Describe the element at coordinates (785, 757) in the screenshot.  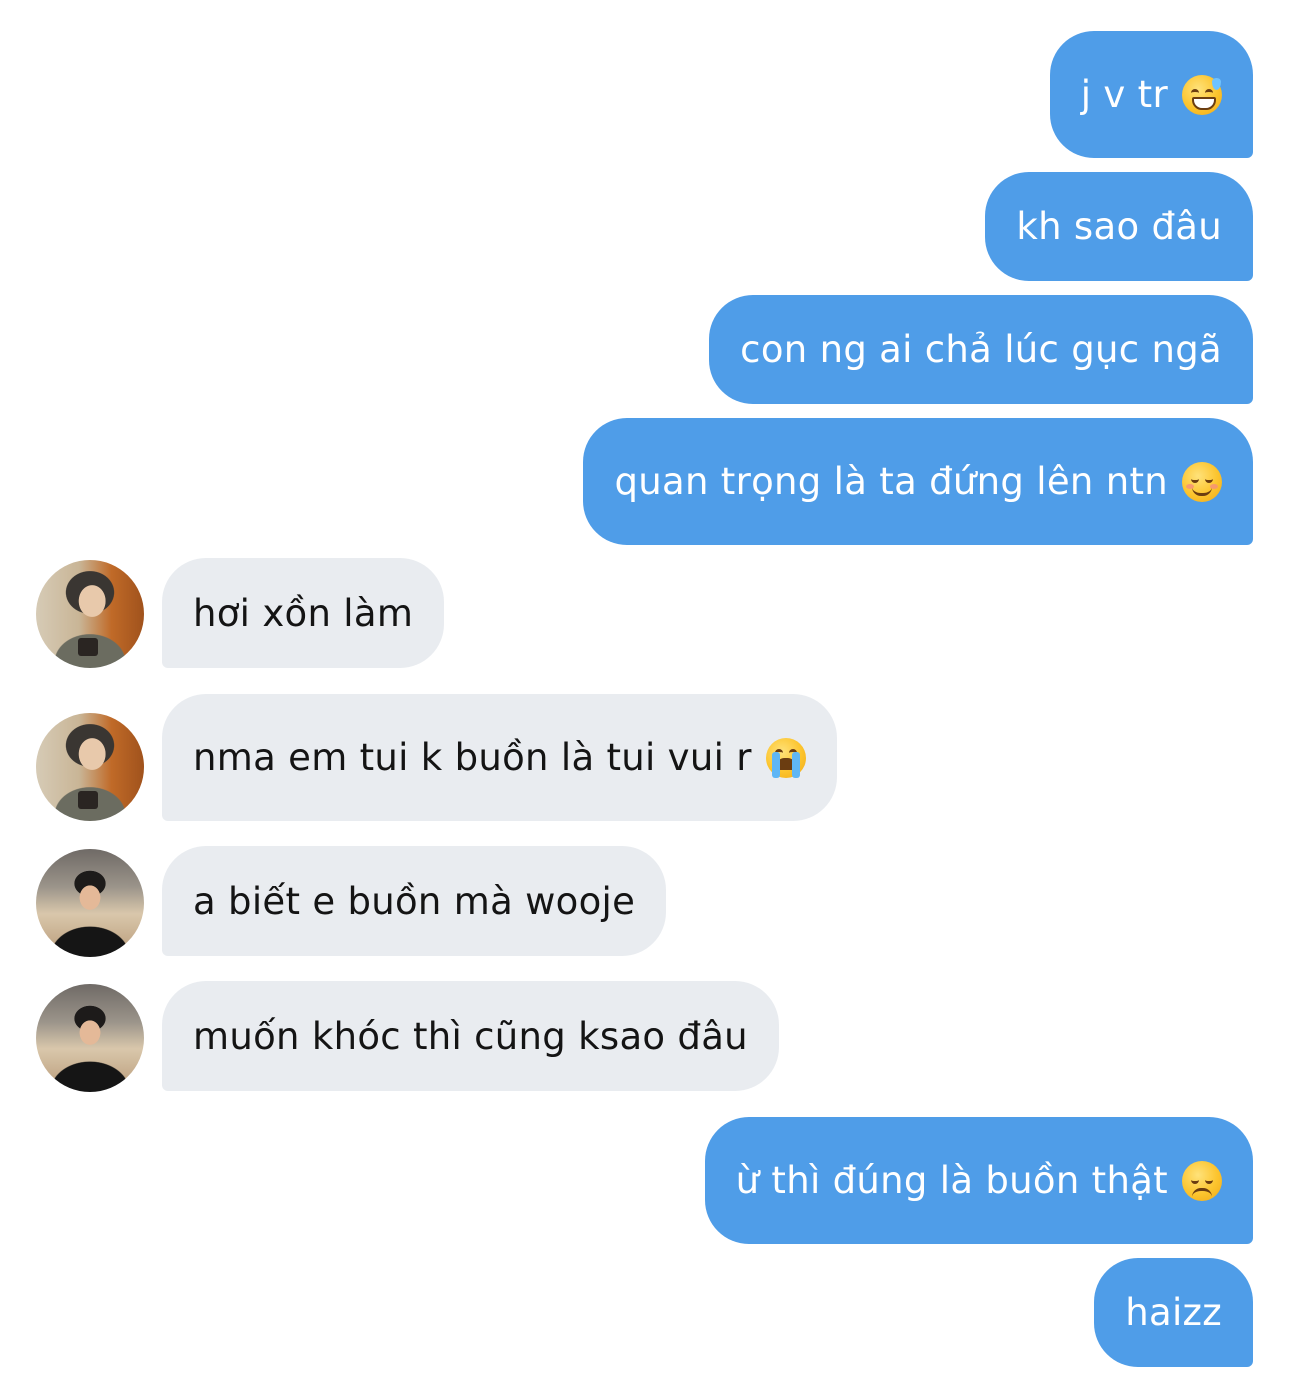
I see `loudly-crying-emoji-icon` at that location.